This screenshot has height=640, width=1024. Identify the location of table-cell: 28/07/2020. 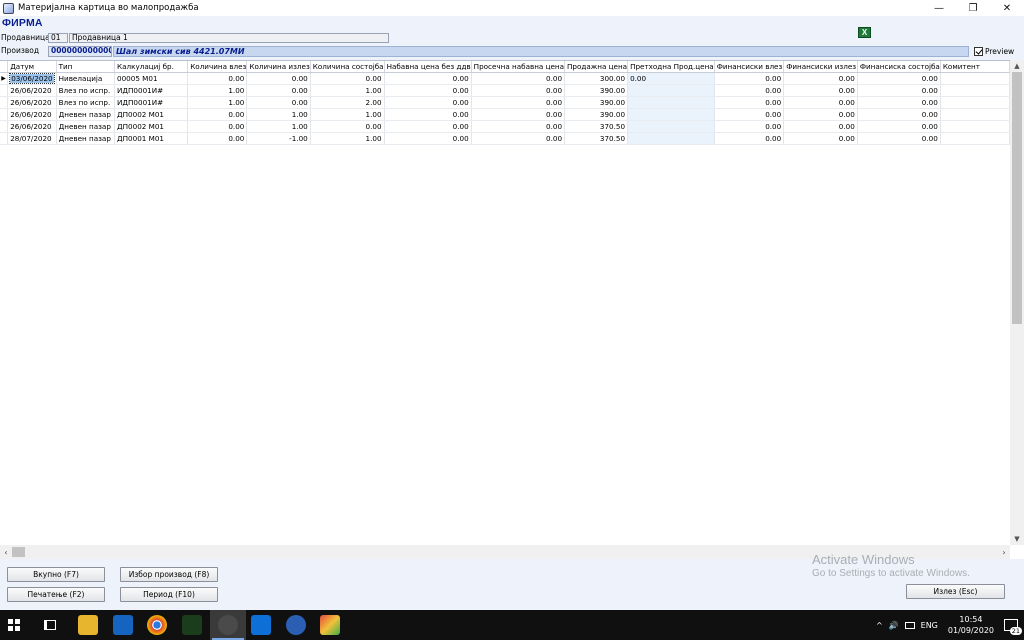
(32, 138).